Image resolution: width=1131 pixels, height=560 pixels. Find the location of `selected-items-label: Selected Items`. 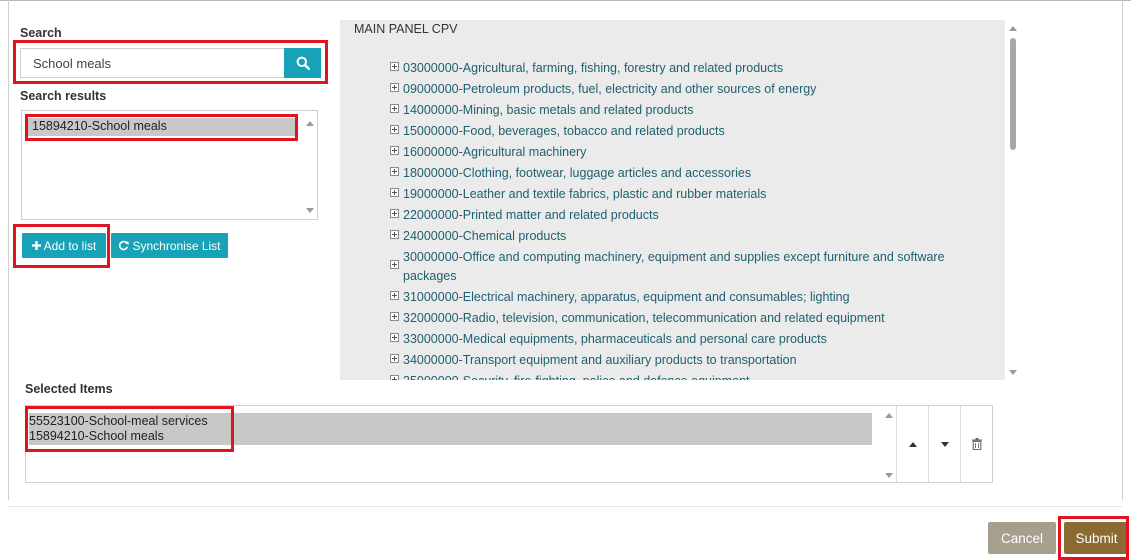

selected-items-label: Selected Items is located at coordinates (69, 389).